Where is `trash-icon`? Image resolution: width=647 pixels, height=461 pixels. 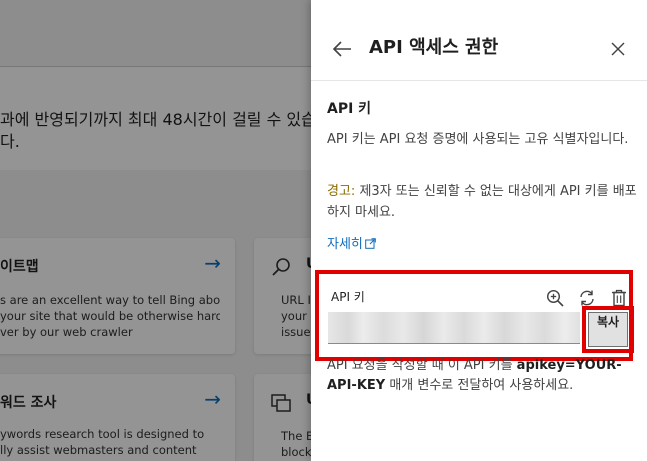
trash-icon is located at coordinates (619, 298).